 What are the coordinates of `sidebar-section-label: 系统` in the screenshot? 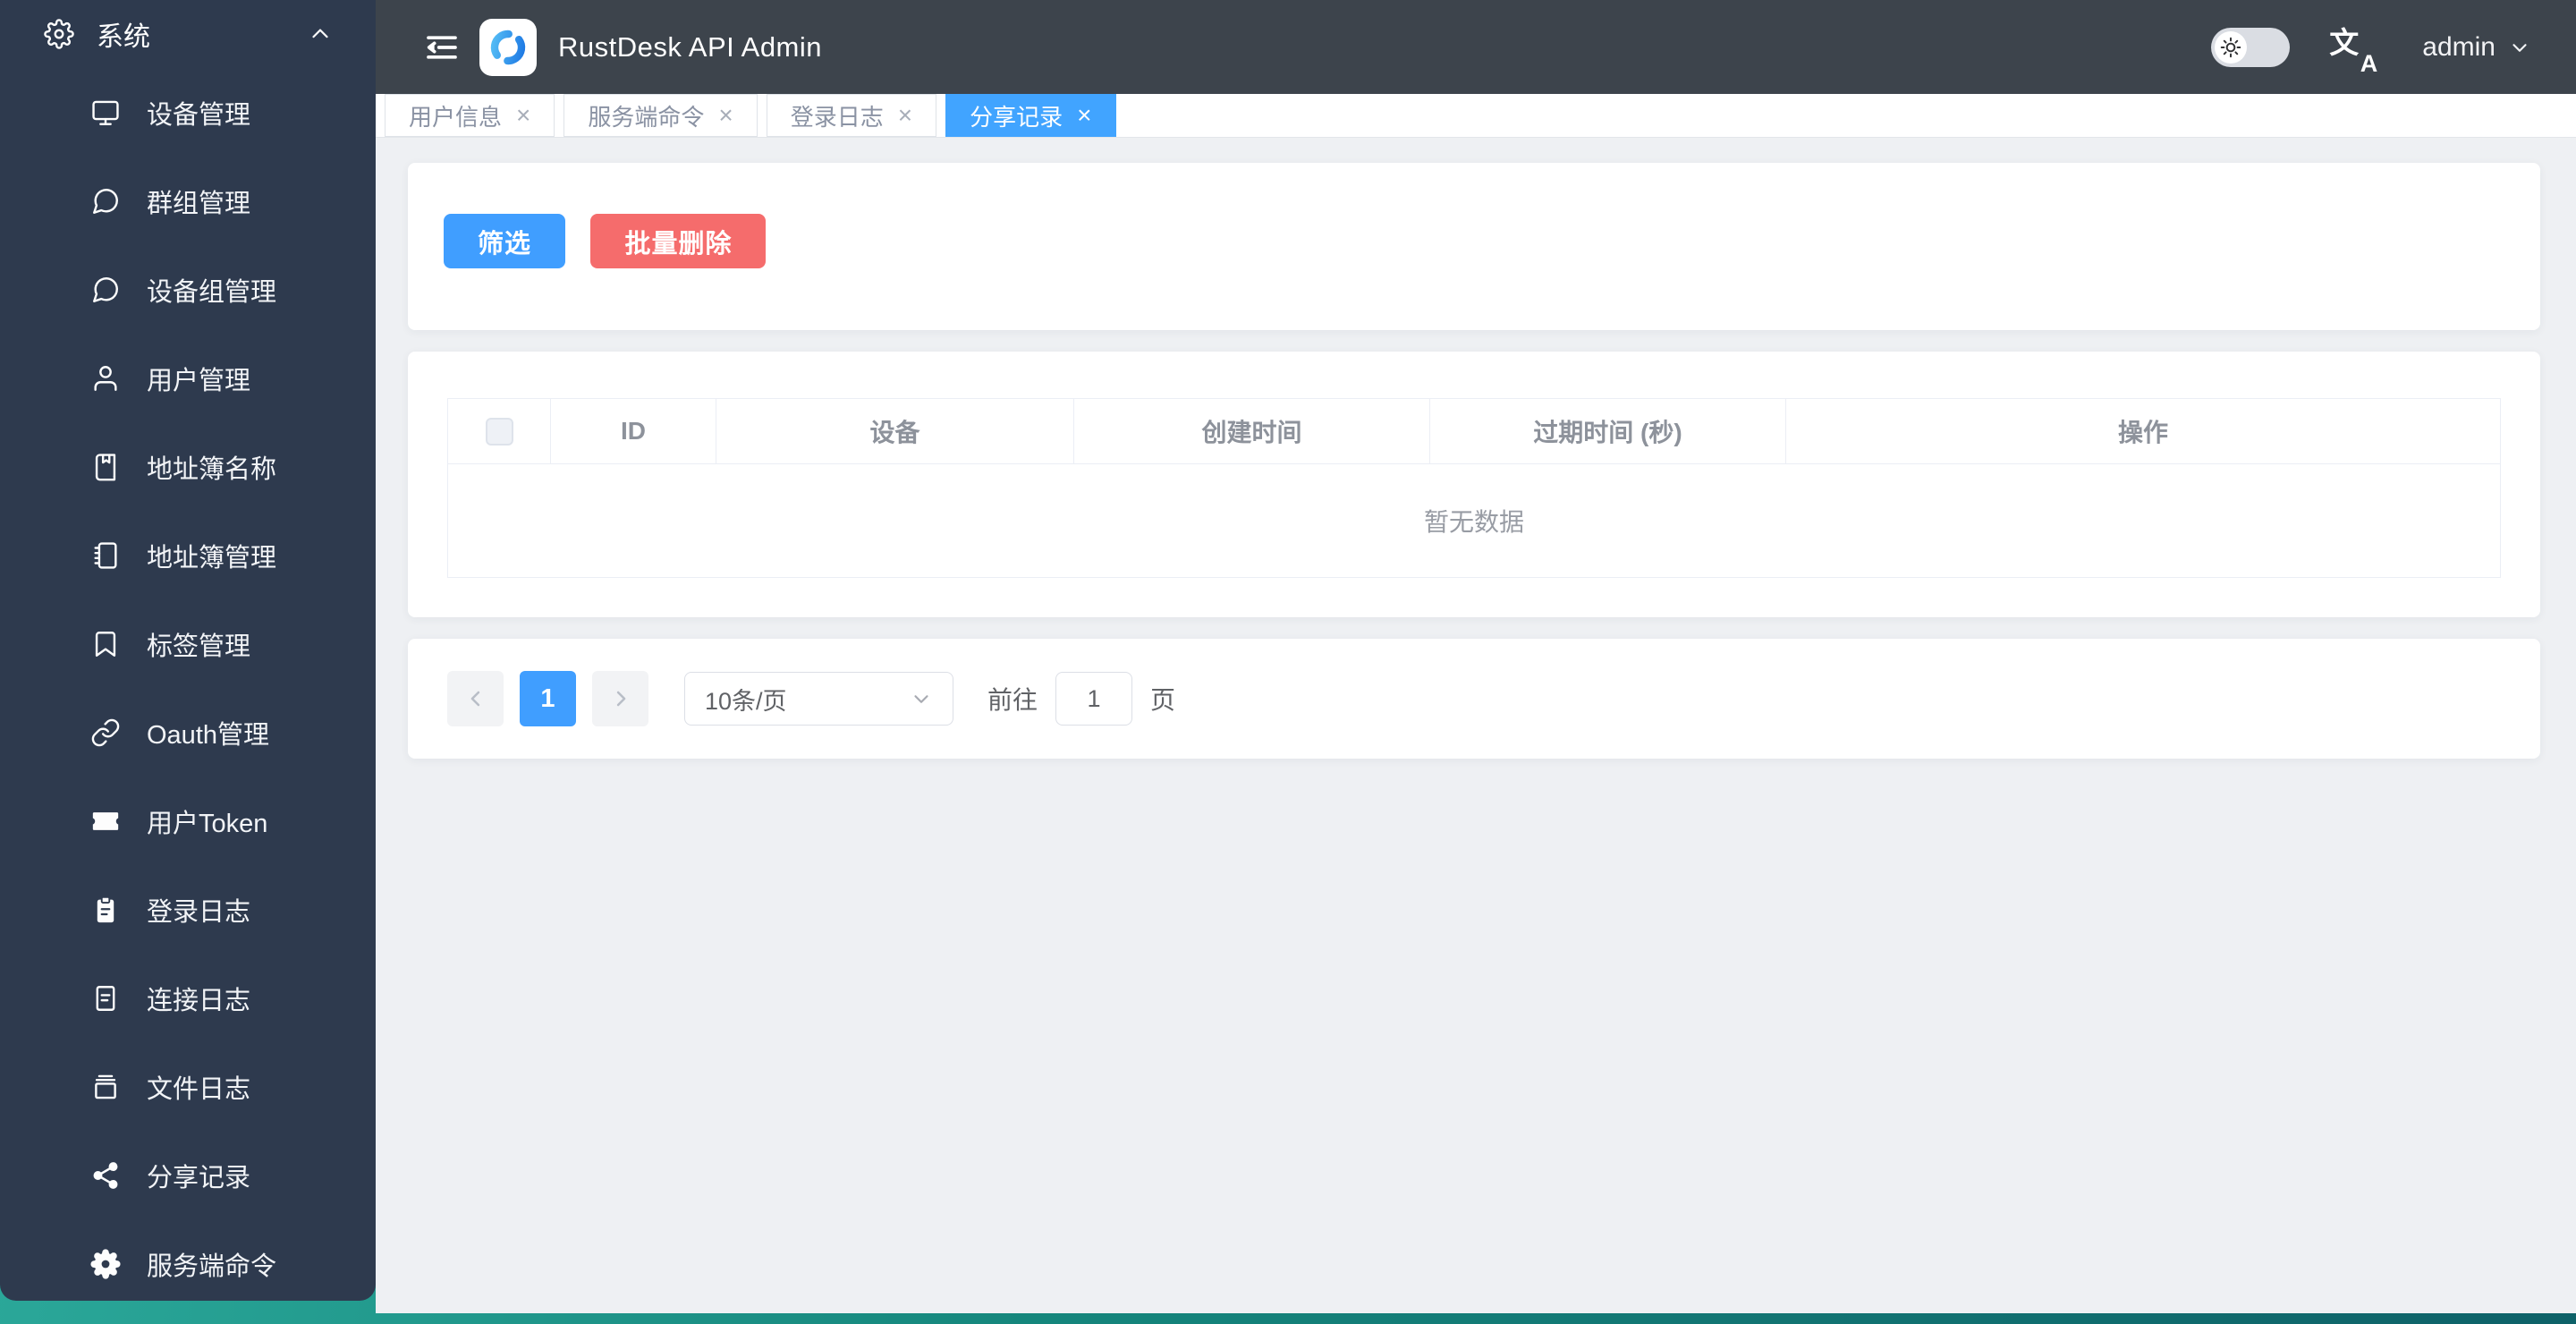 It's located at (123, 37).